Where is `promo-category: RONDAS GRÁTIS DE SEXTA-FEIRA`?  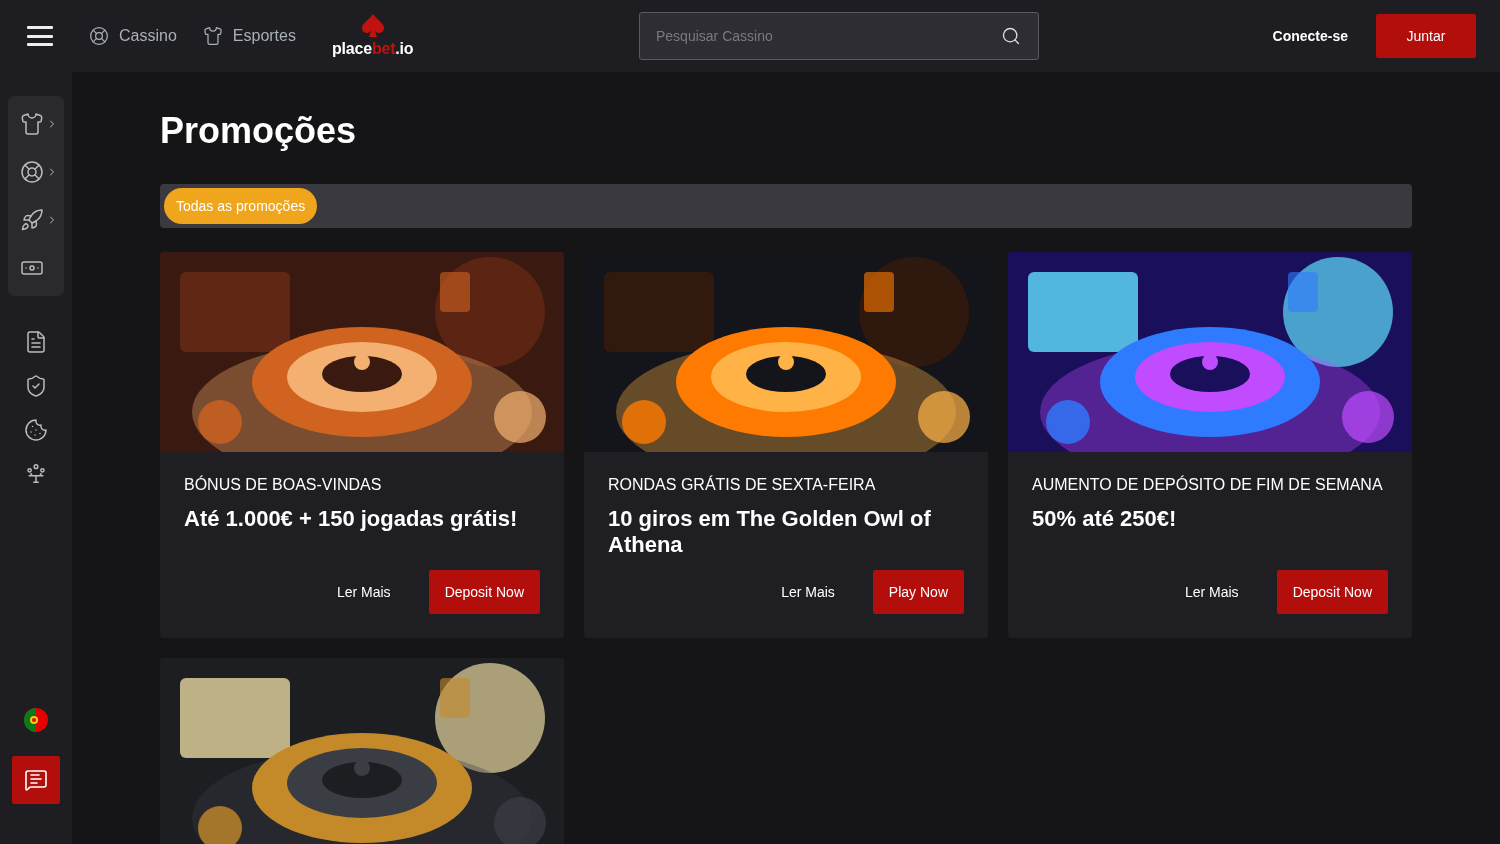 promo-category: RONDAS GRÁTIS DE SEXTA-FEIRA is located at coordinates (742, 485).